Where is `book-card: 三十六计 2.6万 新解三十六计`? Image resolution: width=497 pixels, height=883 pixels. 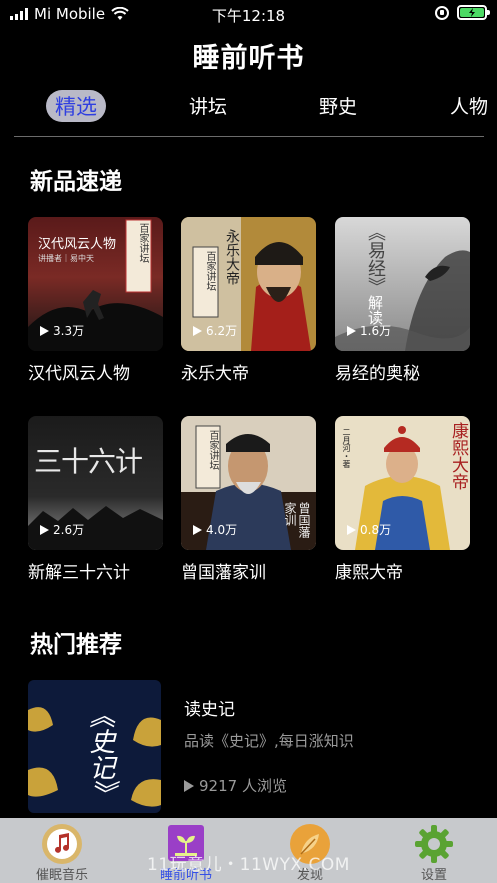
book-card: 三十六计 2.6万 新解三十六计 is located at coordinates (95, 499).